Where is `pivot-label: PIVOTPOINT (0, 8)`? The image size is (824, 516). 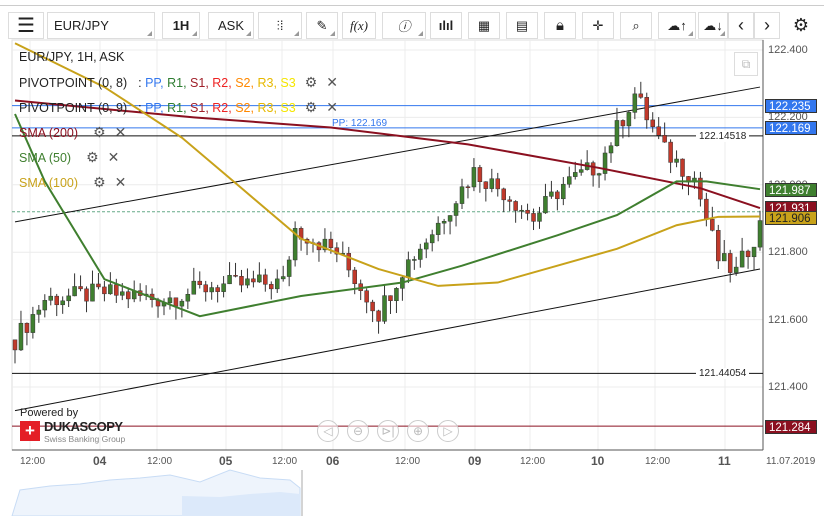 pivot-label: PIVOTPOINT (0, 8) is located at coordinates (73, 82).